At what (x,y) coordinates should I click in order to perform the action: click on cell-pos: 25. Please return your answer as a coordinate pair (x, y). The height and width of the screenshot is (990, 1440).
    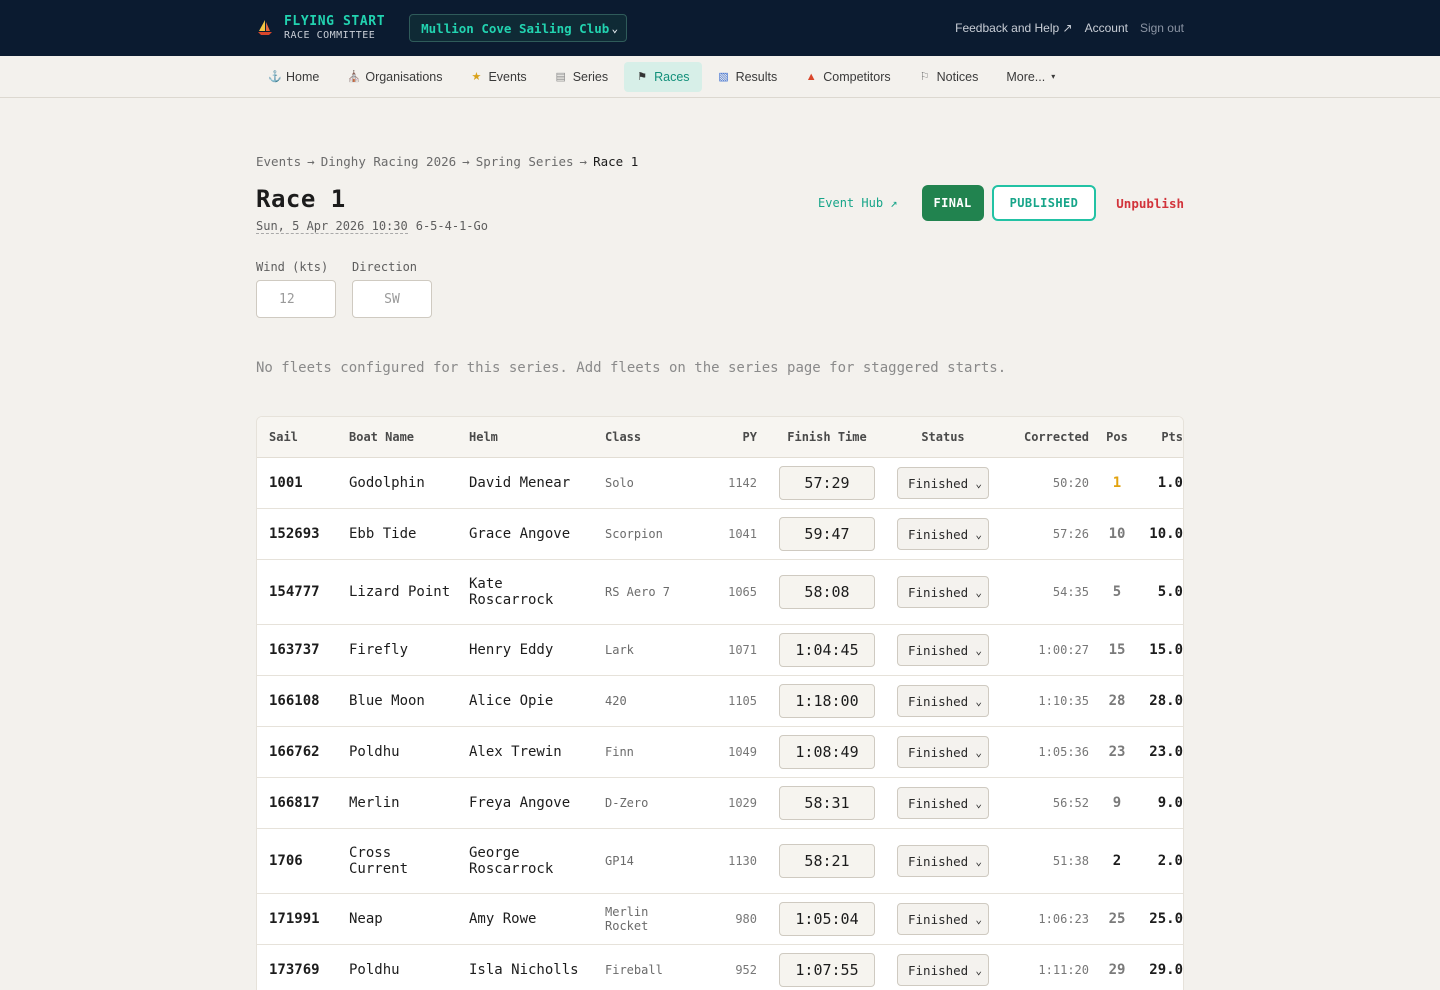
    Looking at the image, I should click on (1117, 919).